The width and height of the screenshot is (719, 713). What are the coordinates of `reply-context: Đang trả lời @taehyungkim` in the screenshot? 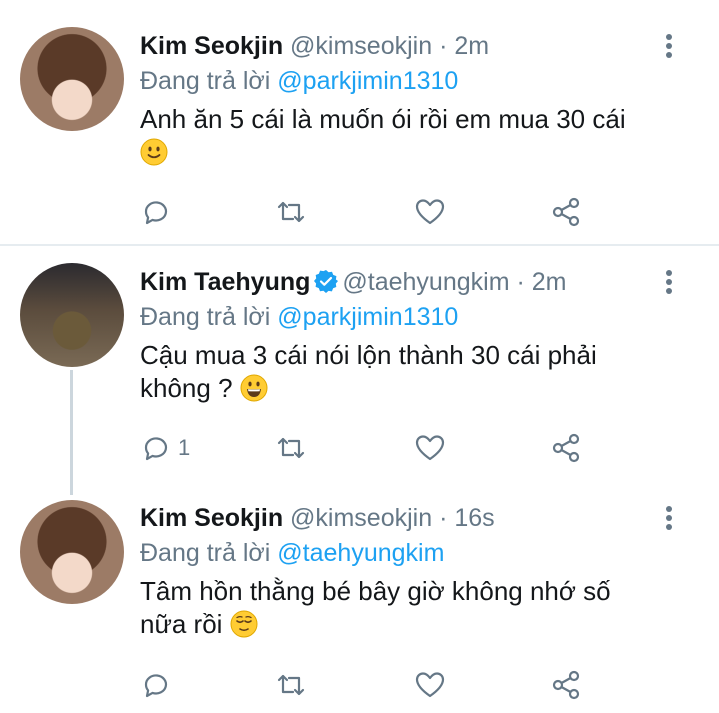 It's located at (419, 553).